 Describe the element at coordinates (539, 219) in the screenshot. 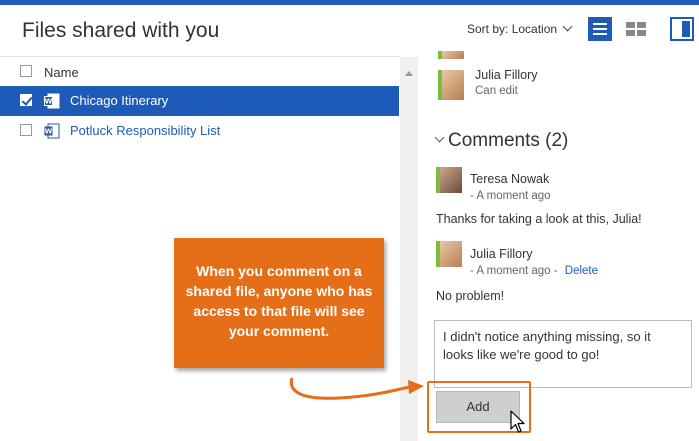

I see `comment-text: Thanks for taking a look at this, Julia!` at that location.